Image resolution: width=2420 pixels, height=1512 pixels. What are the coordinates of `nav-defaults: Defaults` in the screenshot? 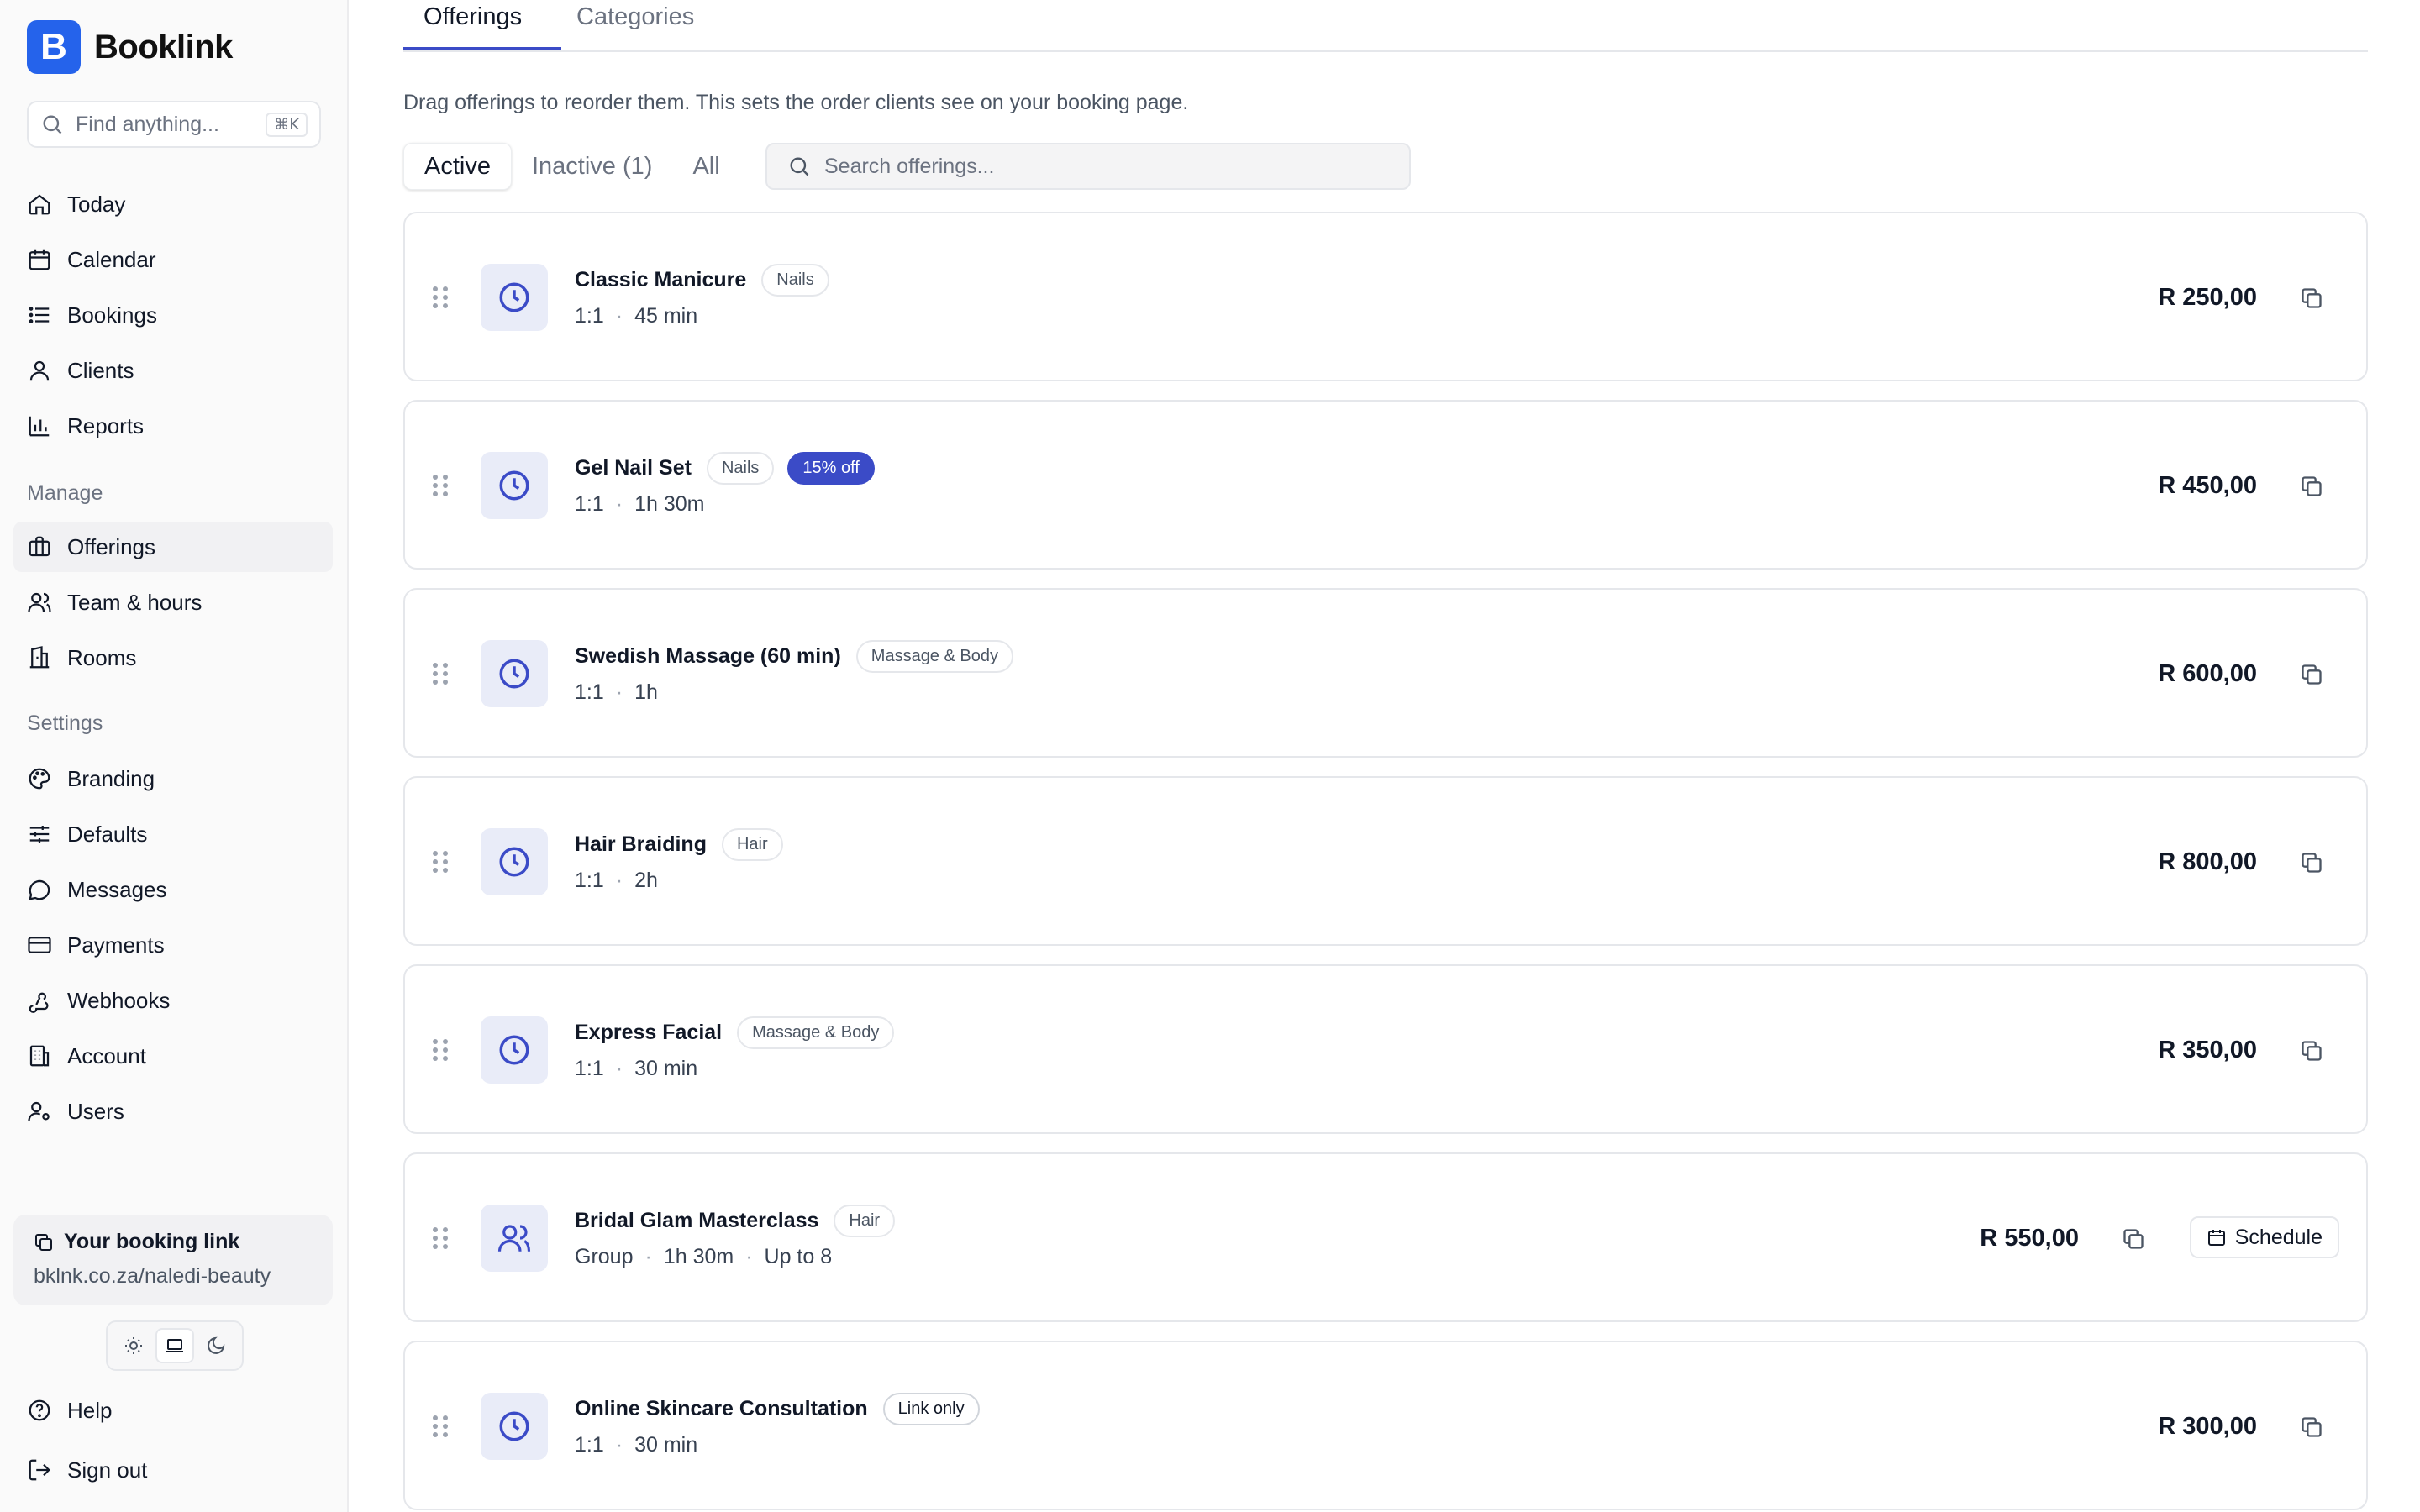 It's located at (173, 834).